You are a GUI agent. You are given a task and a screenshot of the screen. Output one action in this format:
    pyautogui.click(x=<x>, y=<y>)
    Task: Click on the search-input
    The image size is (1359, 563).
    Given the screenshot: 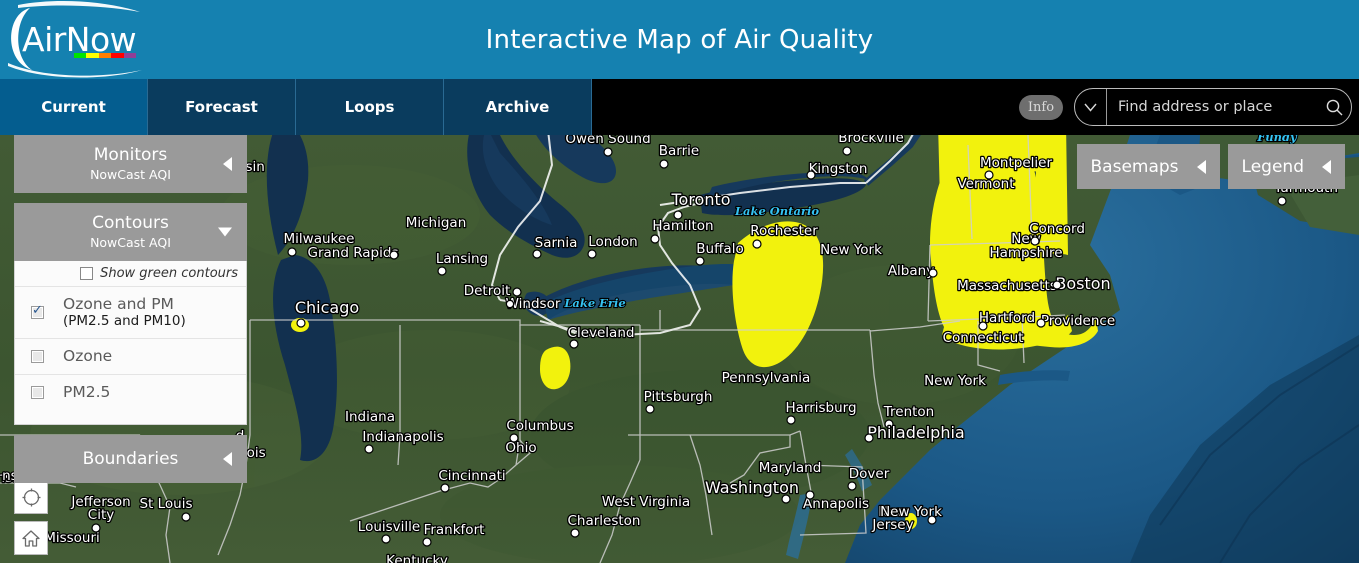 What is the action you would take?
    pyautogui.click(x=1212, y=107)
    